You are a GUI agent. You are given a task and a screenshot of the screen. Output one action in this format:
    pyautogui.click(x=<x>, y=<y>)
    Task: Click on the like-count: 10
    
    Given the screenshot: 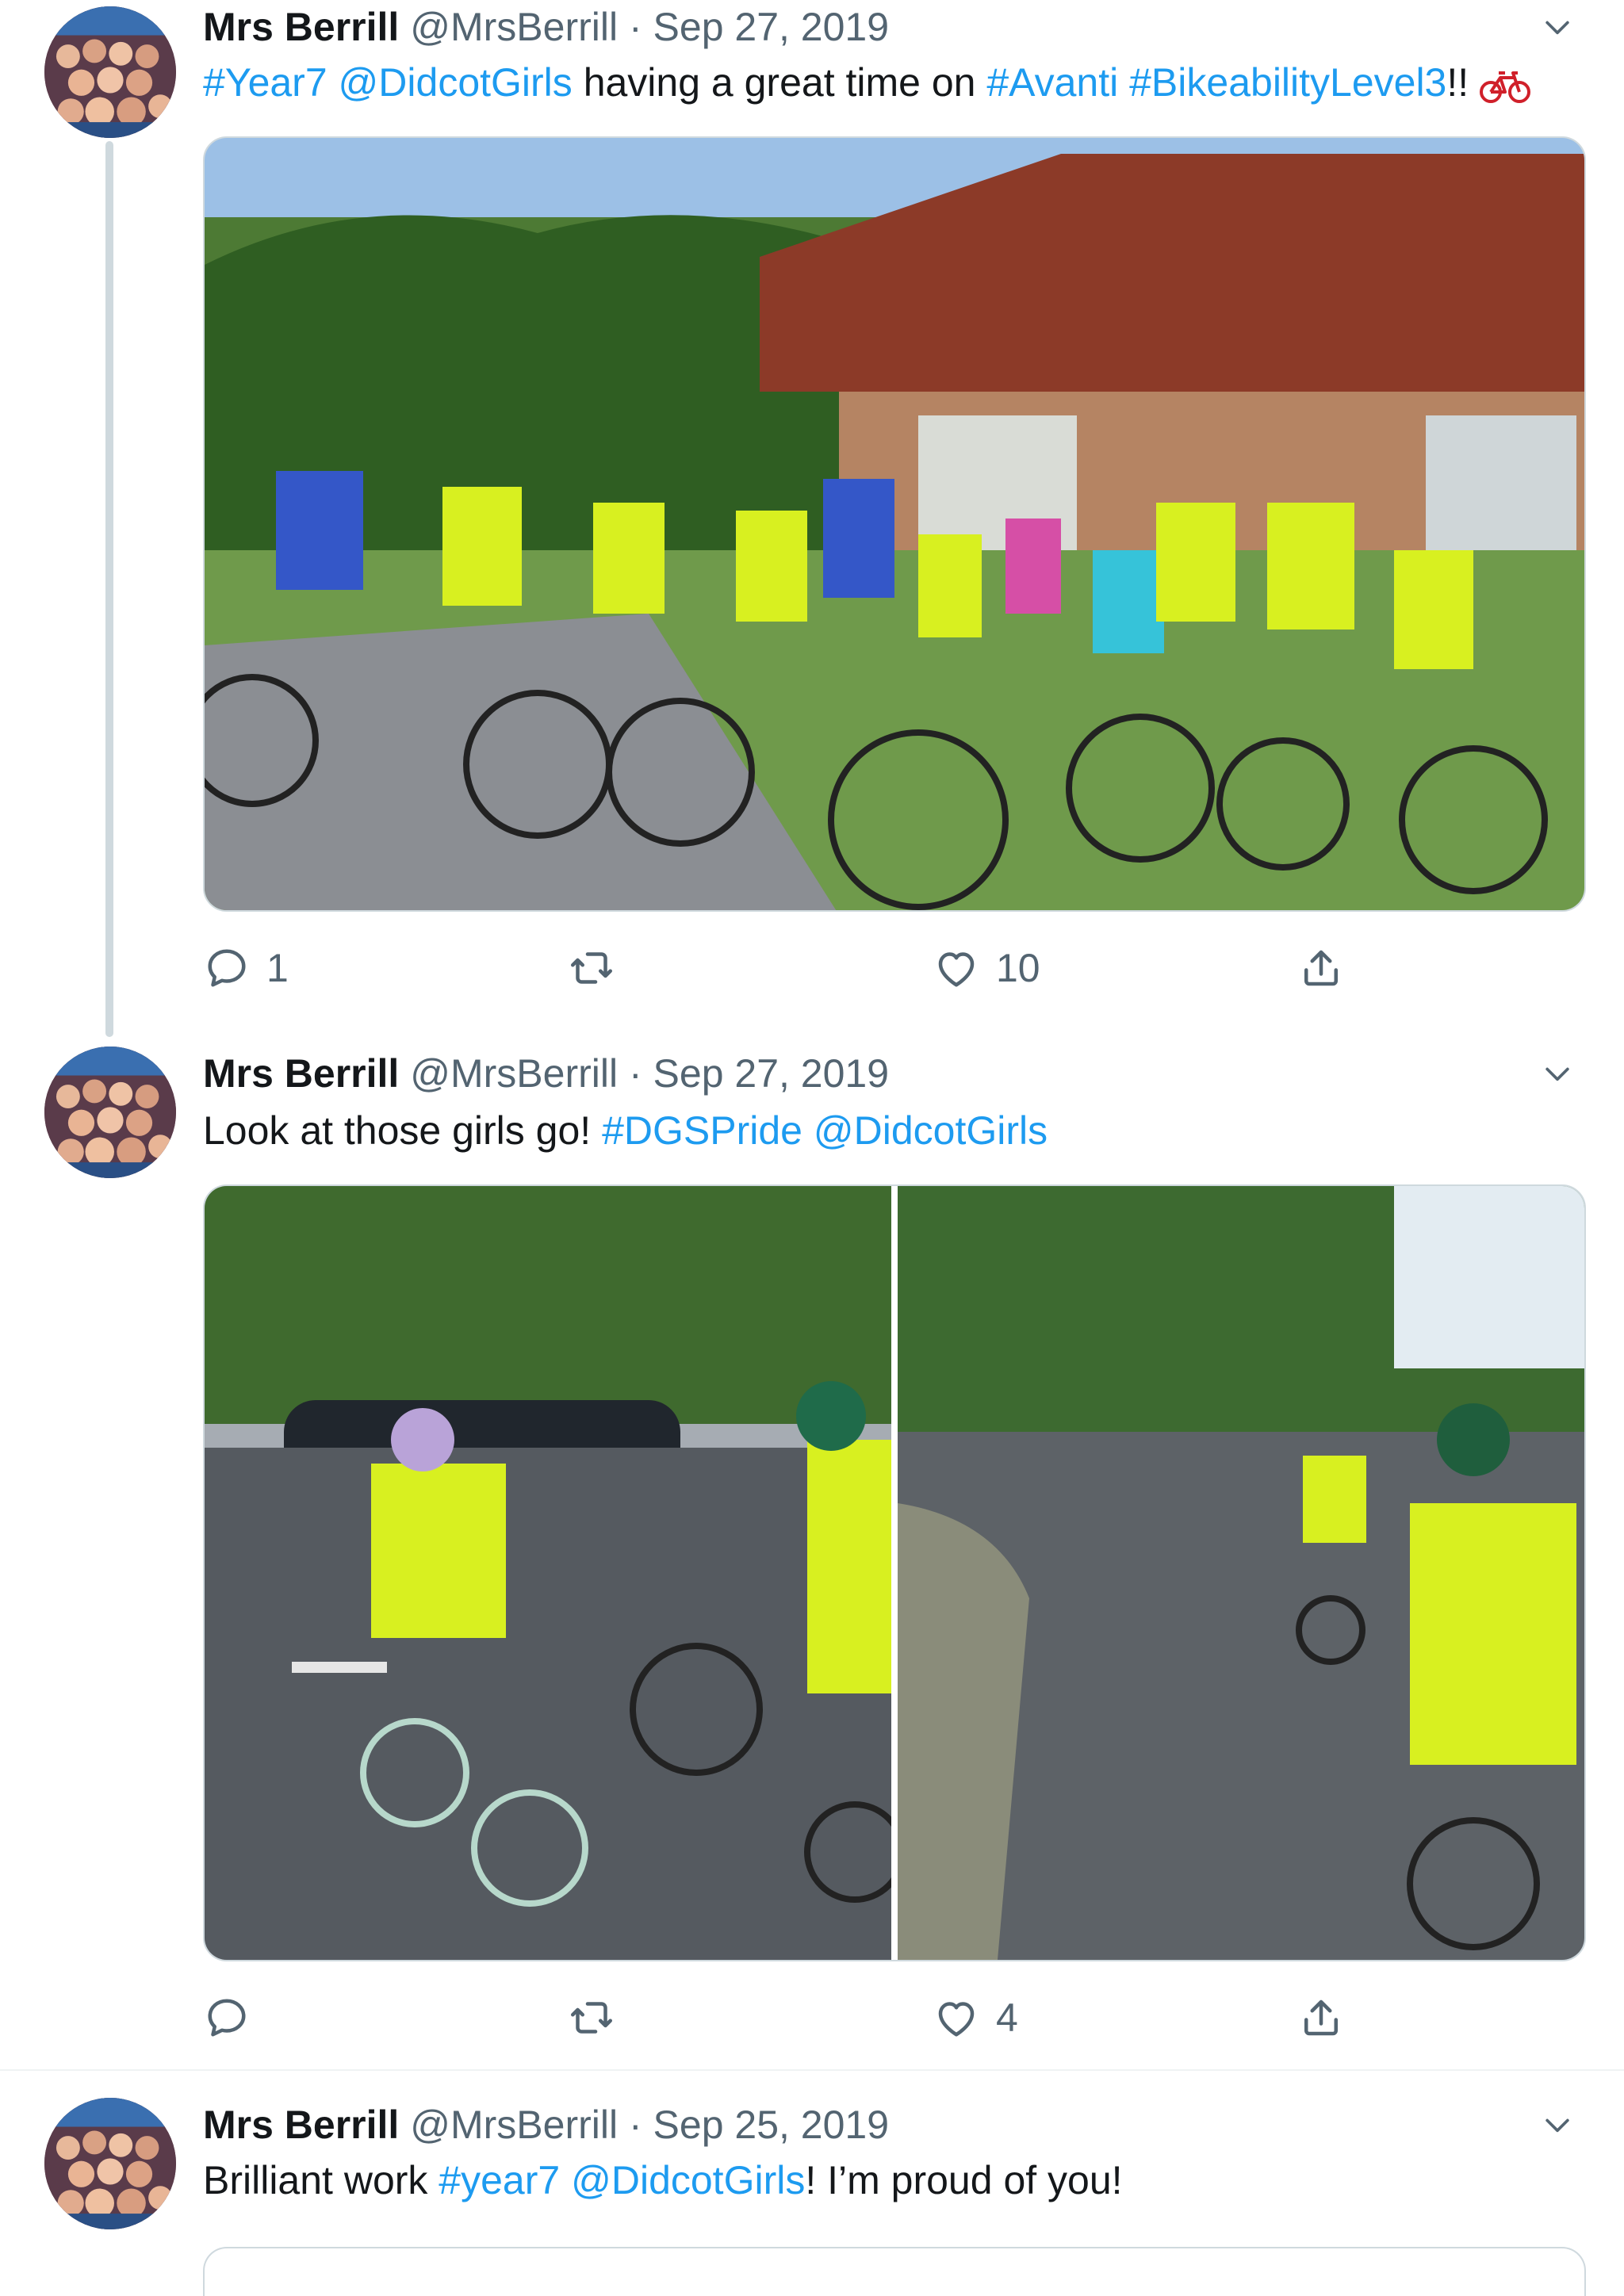 What is the action you would take?
    pyautogui.click(x=1018, y=968)
    